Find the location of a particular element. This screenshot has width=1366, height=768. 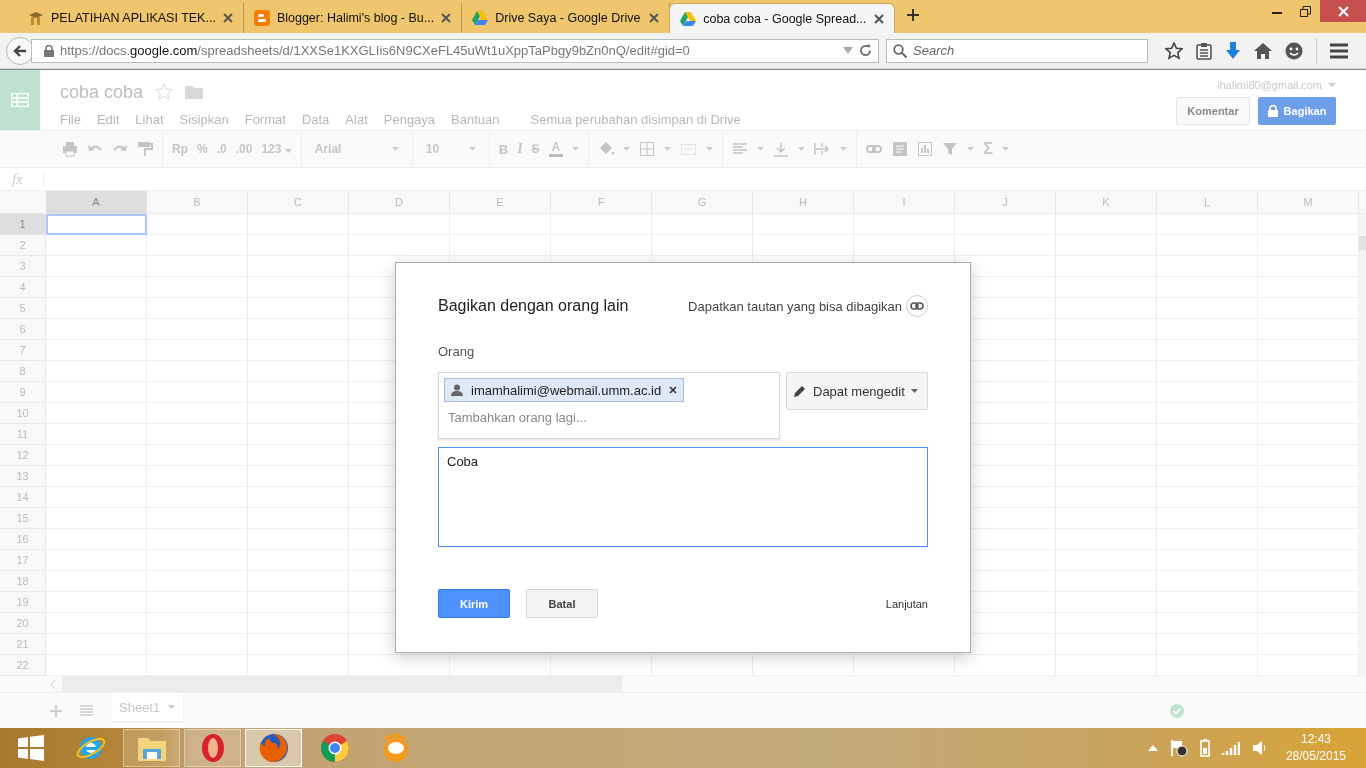

fill-bucket-icon is located at coordinates (606, 149).